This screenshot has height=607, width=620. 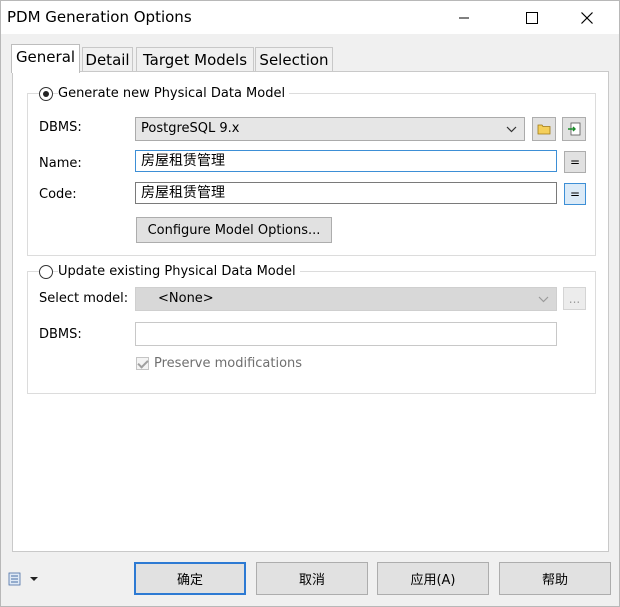 What do you see at coordinates (107, 59) in the screenshot?
I see `tab-detail: Detail` at bounding box center [107, 59].